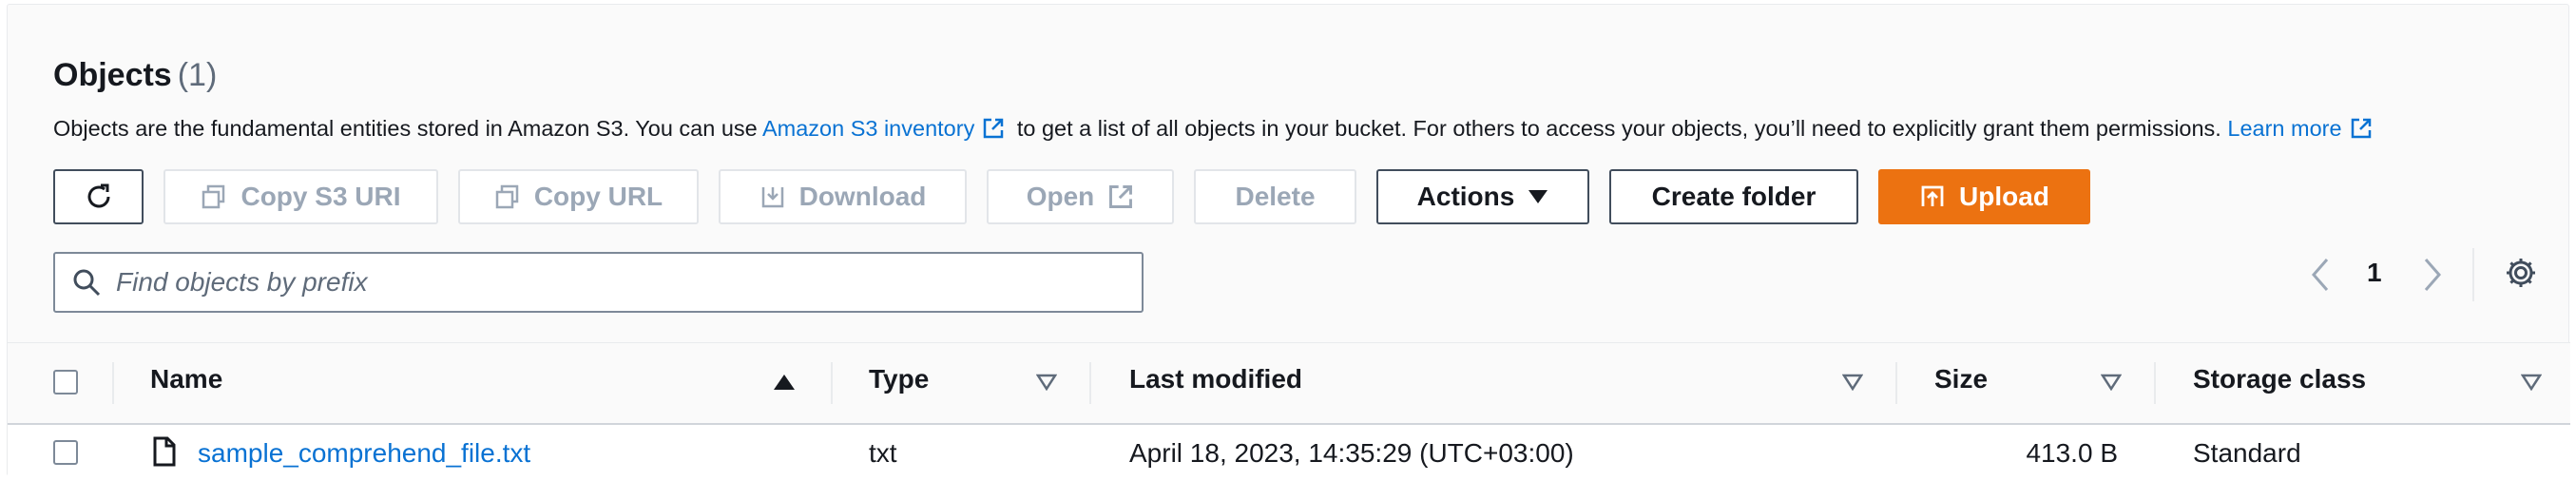 The image size is (2576, 481). Describe the element at coordinates (364, 453) in the screenshot. I see `object-name-link: sample_comprehend_file.txt` at that location.